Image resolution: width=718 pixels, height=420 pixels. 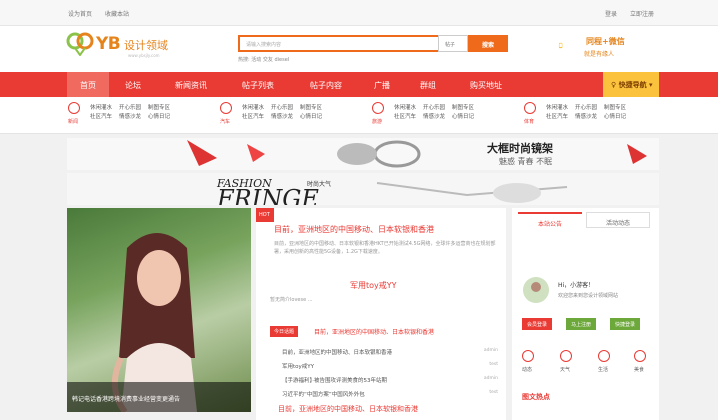 I want to click on search-input: 请输入搜索内容, so click(x=341, y=43).